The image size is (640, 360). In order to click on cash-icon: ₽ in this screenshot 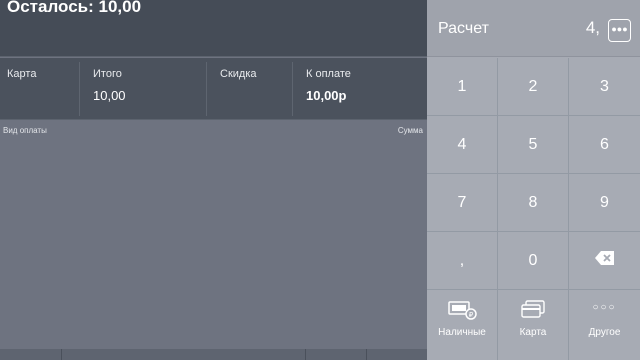, I will do `click(462, 310)`.